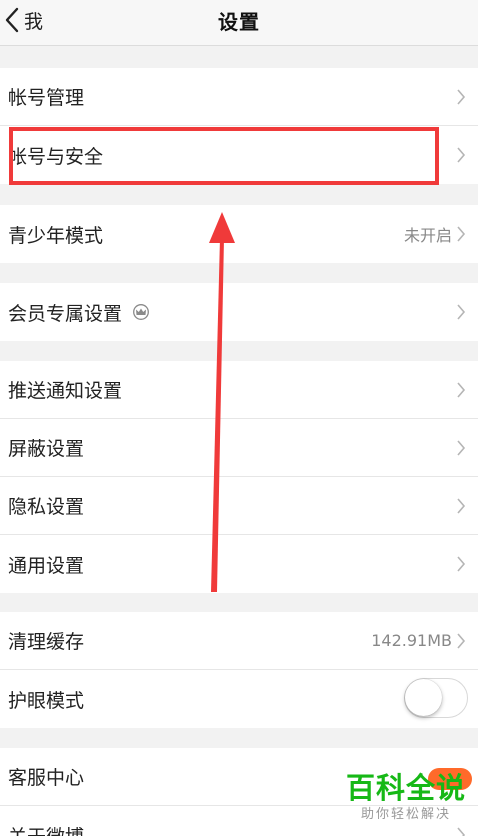 The width and height of the screenshot is (478, 836). What do you see at coordinates (56, 156) in the screenshot?
I see `settings-item-label: 帐号与安全` at bounding box center [56, 156].